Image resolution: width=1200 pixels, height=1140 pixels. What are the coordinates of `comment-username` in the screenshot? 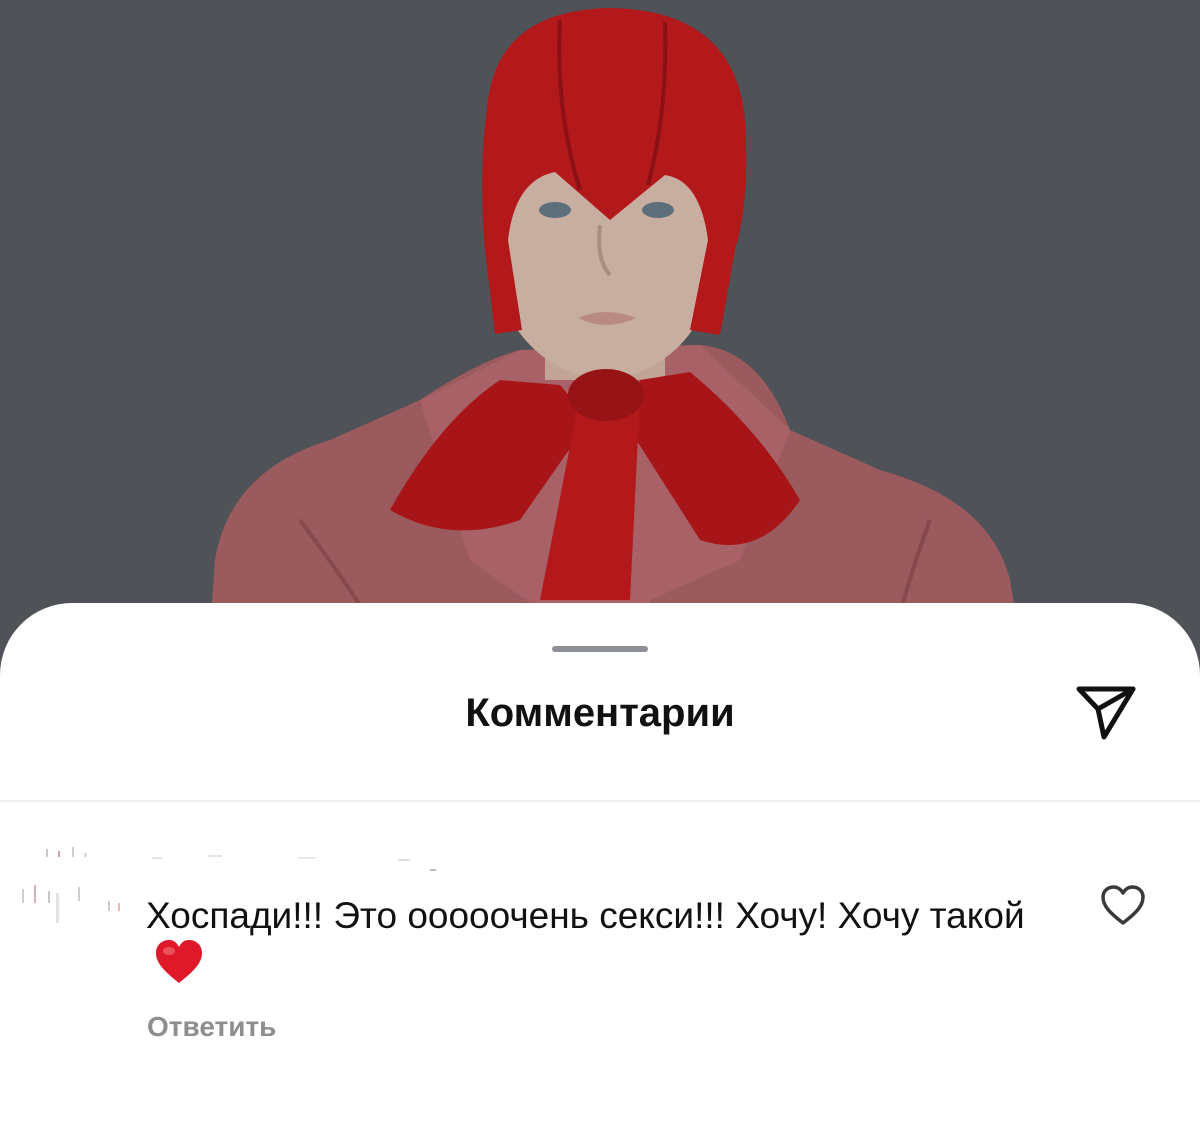 It's located at (308, 862).